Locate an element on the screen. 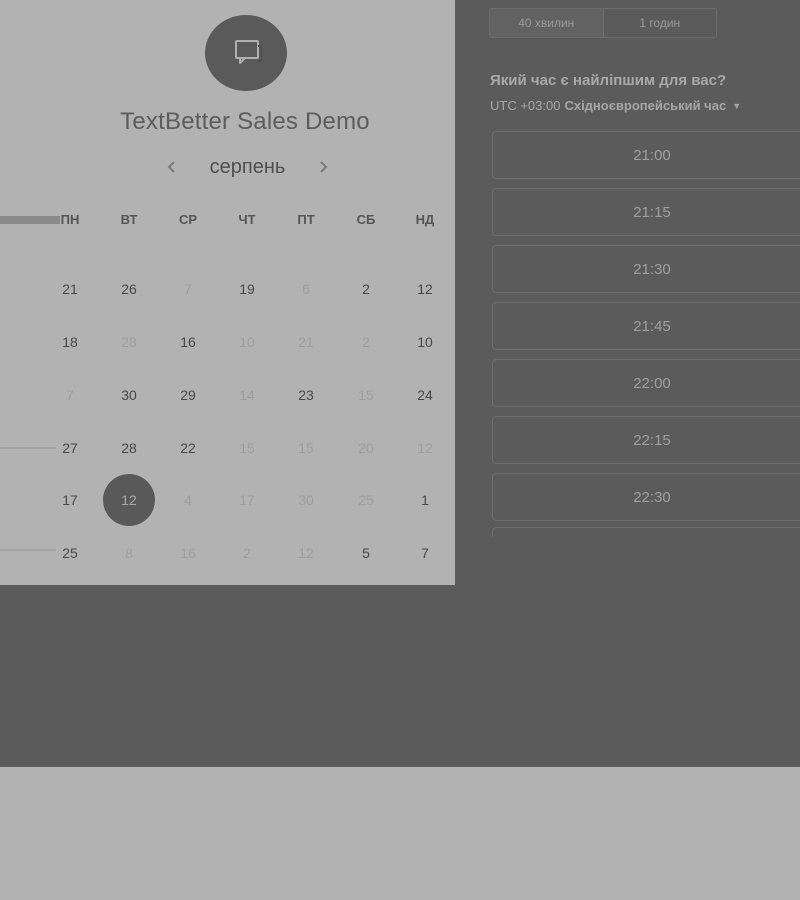  calendar-day: 20 is located at coordinates (366, 448).